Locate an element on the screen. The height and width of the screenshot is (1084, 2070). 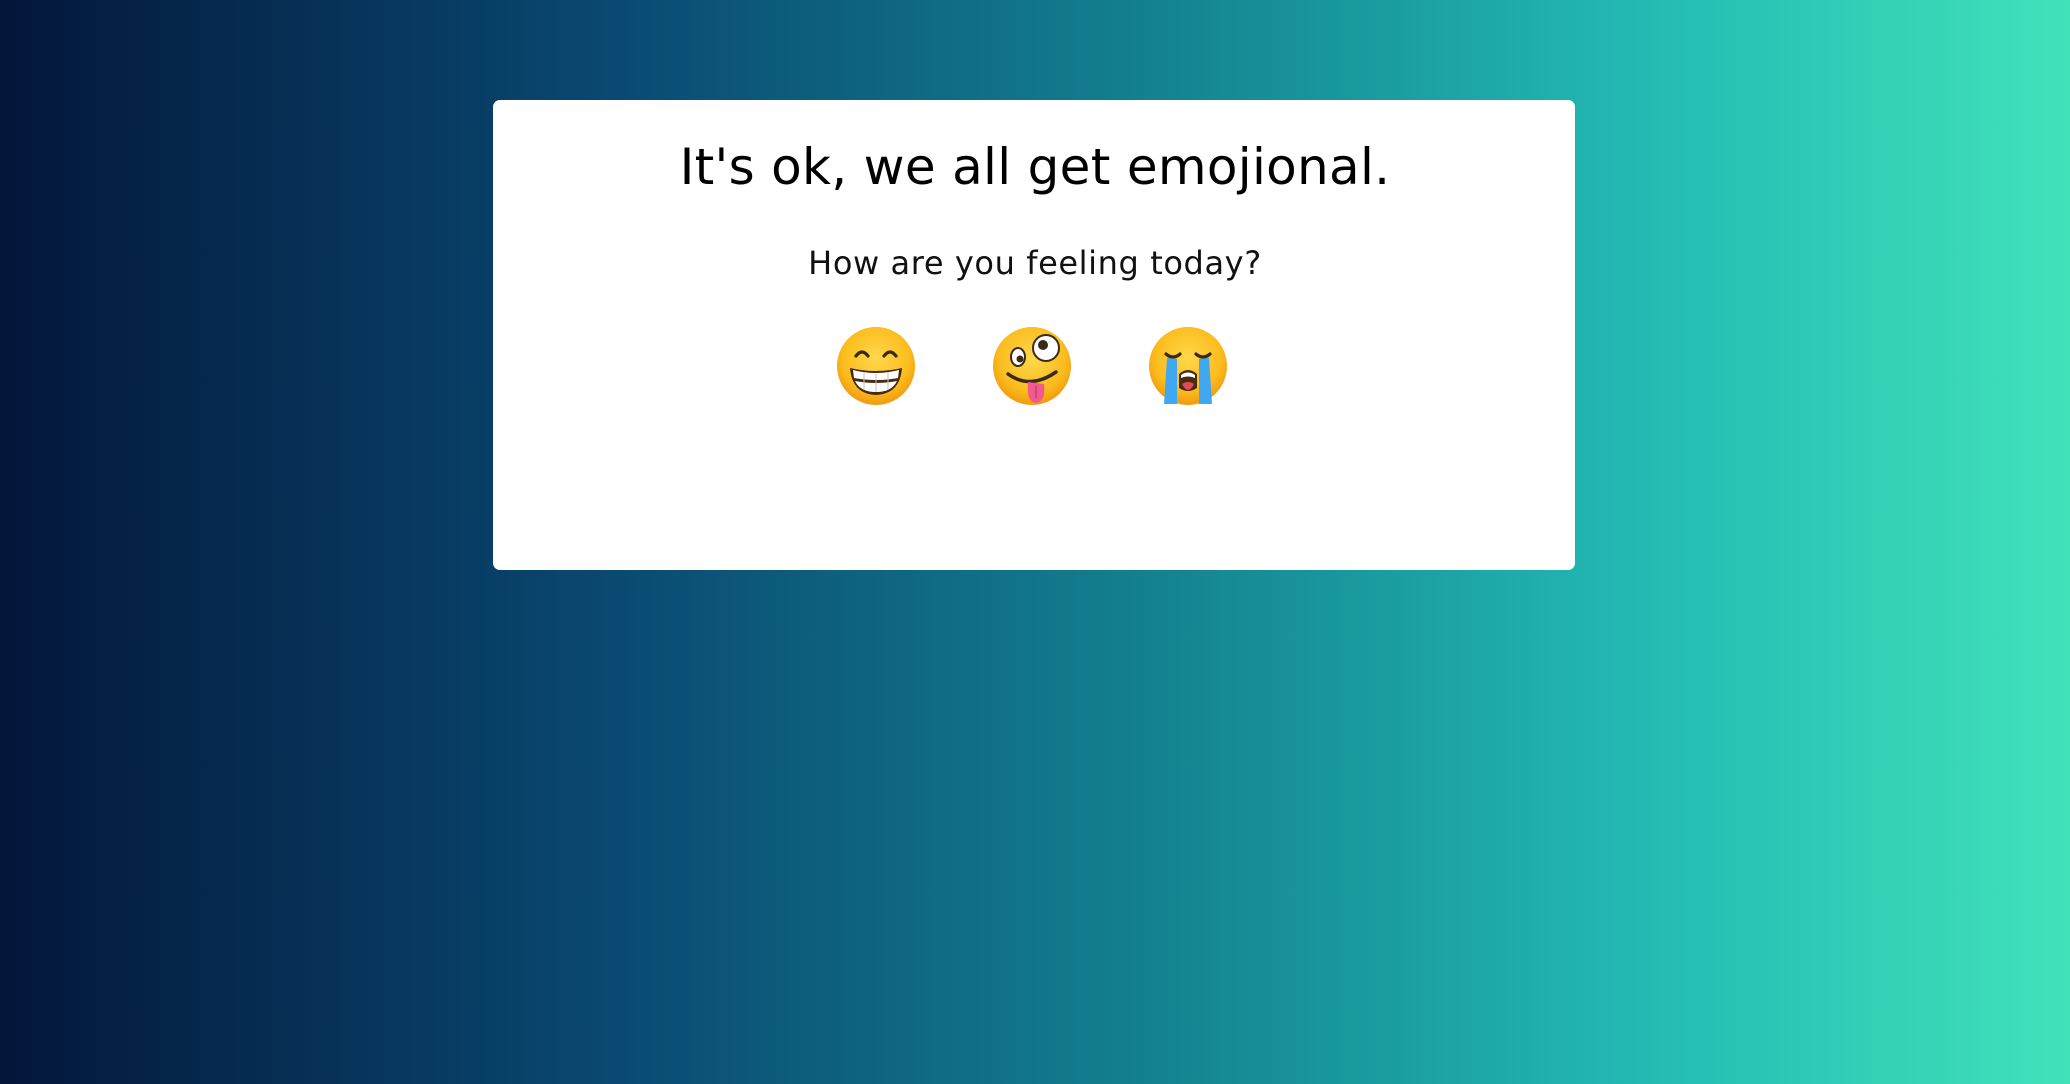
sad-emoji-button is located at coordinates (1188, 366).